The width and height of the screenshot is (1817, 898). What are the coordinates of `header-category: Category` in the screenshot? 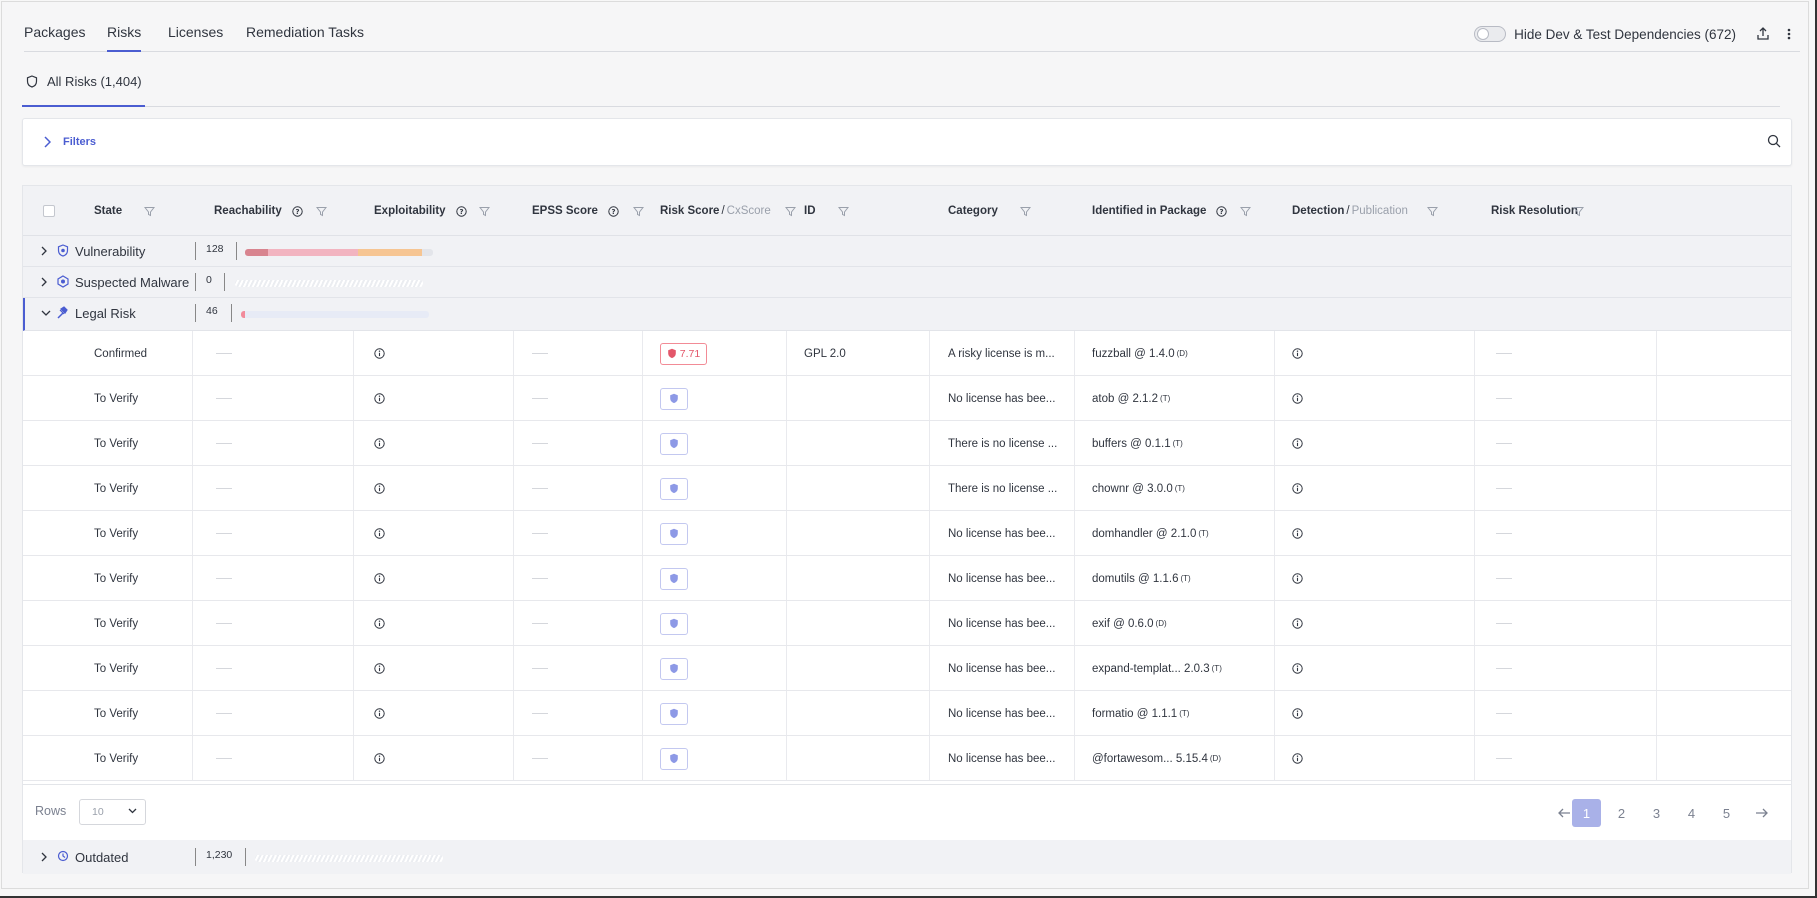 It's located at (973, 211).